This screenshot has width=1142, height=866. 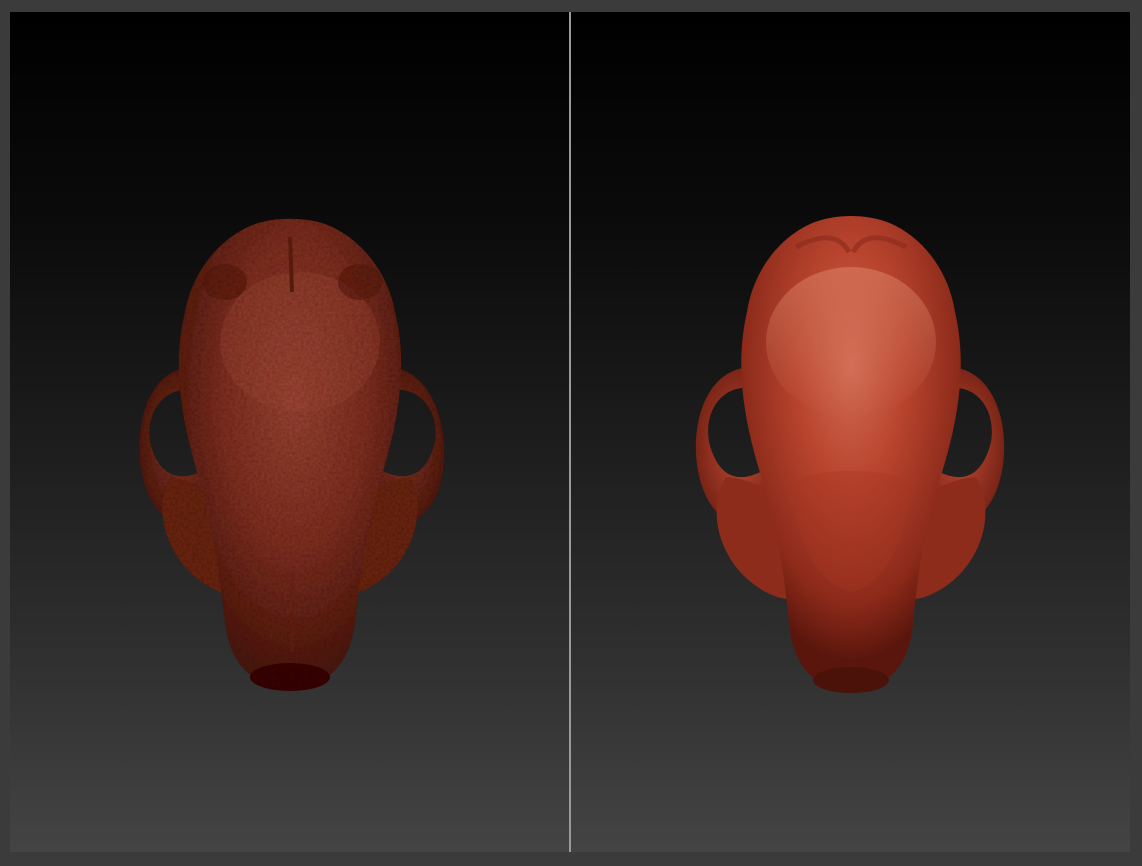 I want to click on skull-smooth-render, so click(x=850, y=454).